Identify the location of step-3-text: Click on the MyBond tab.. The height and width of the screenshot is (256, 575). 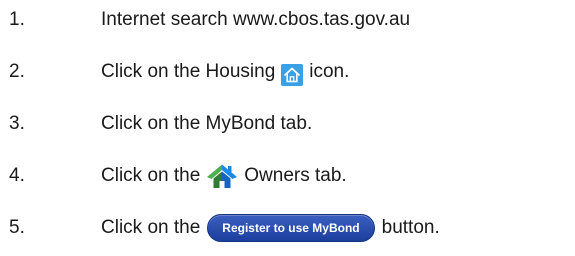
(207, 123).